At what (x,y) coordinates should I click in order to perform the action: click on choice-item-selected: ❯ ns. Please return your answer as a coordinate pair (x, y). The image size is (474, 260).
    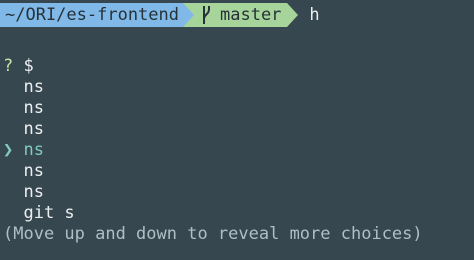
    Looking at the image, I should click on (23, 150).